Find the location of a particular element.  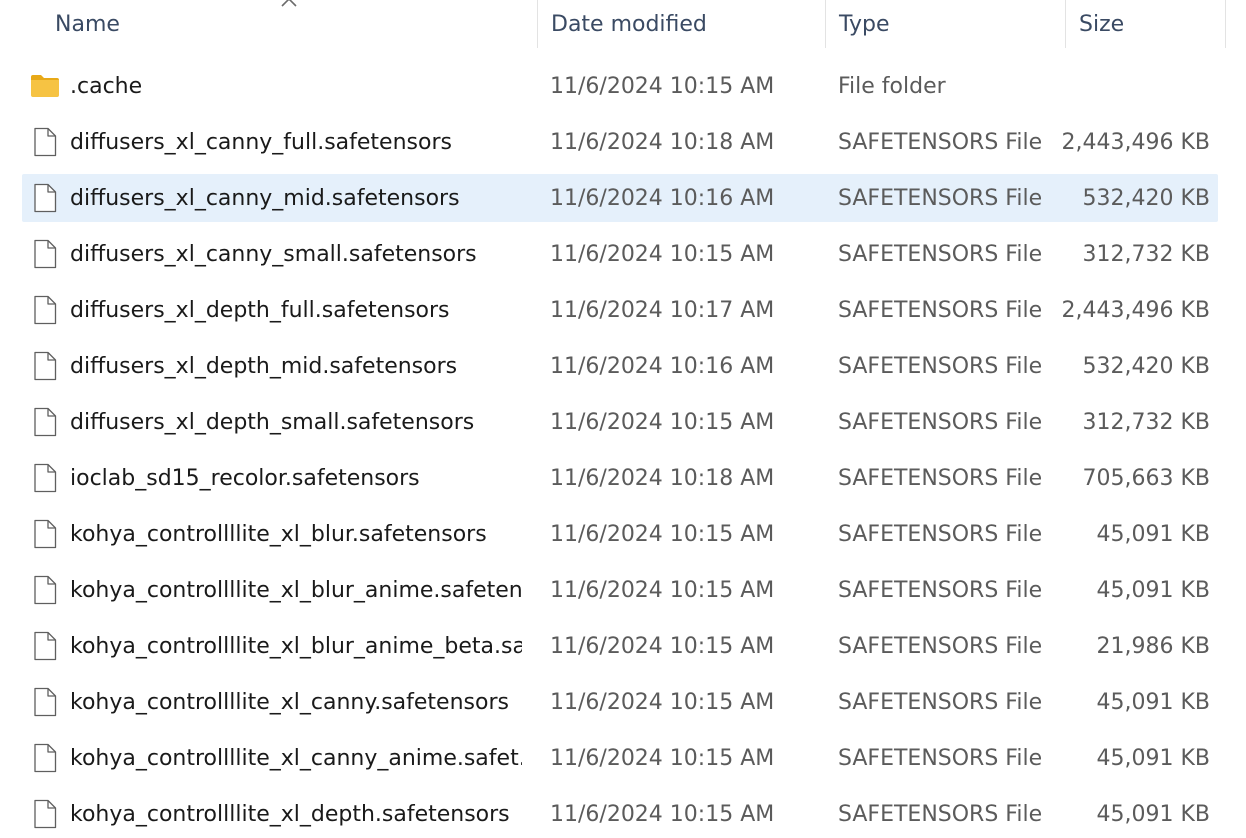

file-name: ioclab_sd15_recolor.safetensors is located at coordinates (245, 478).